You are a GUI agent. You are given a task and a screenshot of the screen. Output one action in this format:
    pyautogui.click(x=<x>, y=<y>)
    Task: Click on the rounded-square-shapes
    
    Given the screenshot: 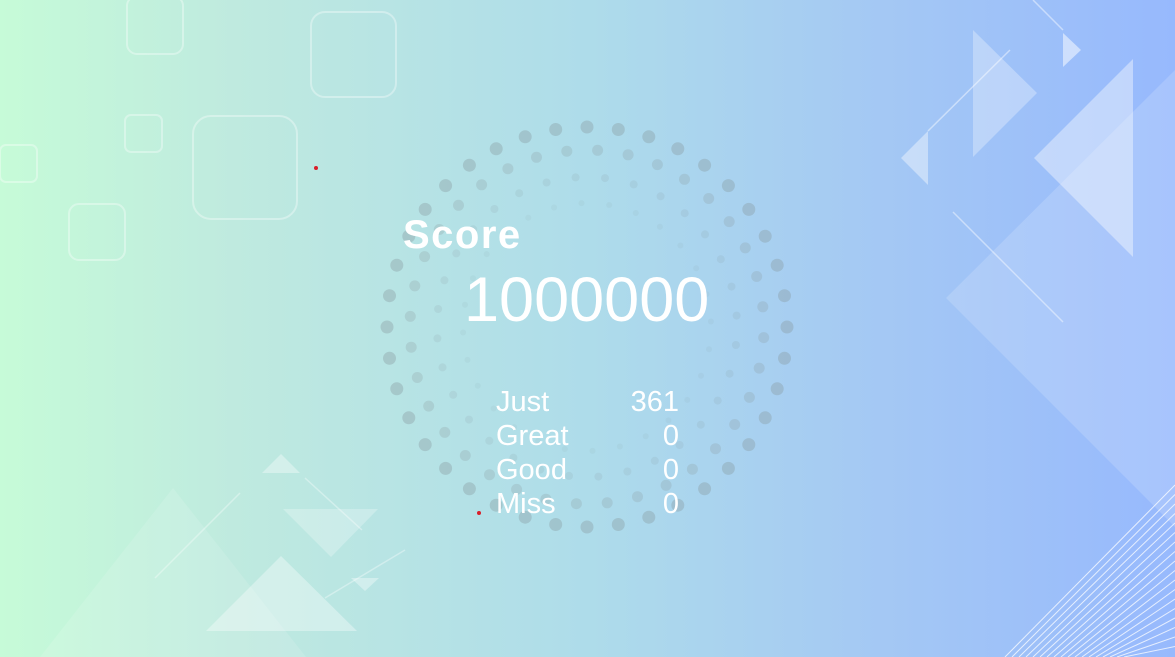 What is the action you would take?
    pyautogui.click(x=198, y=130)
    